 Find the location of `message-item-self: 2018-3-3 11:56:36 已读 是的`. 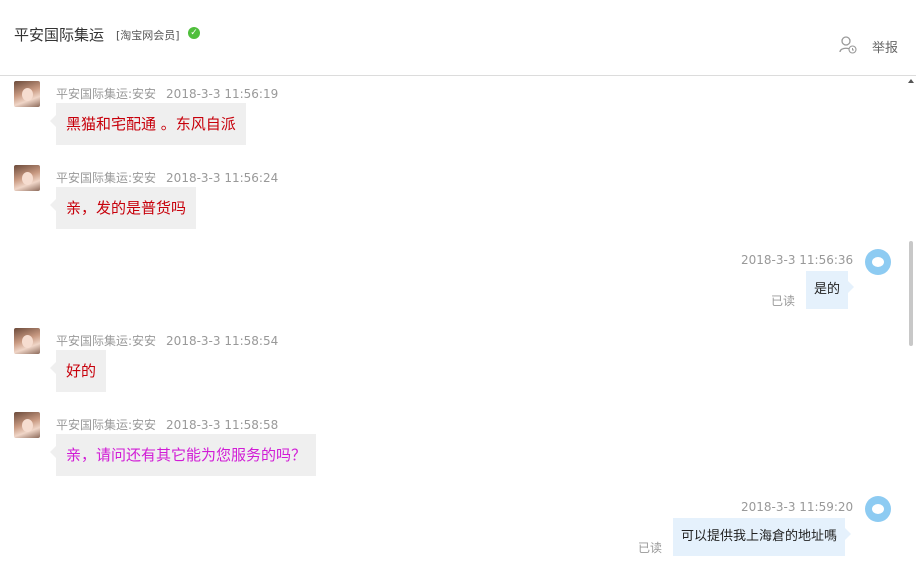

message-item-self: 2018-3-3 11:56:36 已读 是的 is located at coordinates (453, 285).